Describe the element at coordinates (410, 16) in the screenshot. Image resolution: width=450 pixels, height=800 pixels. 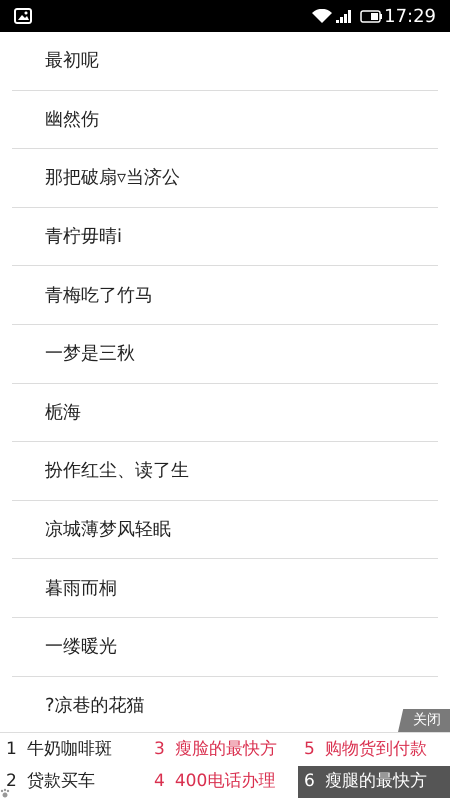
I see `clock-time: 17:29` at that location.